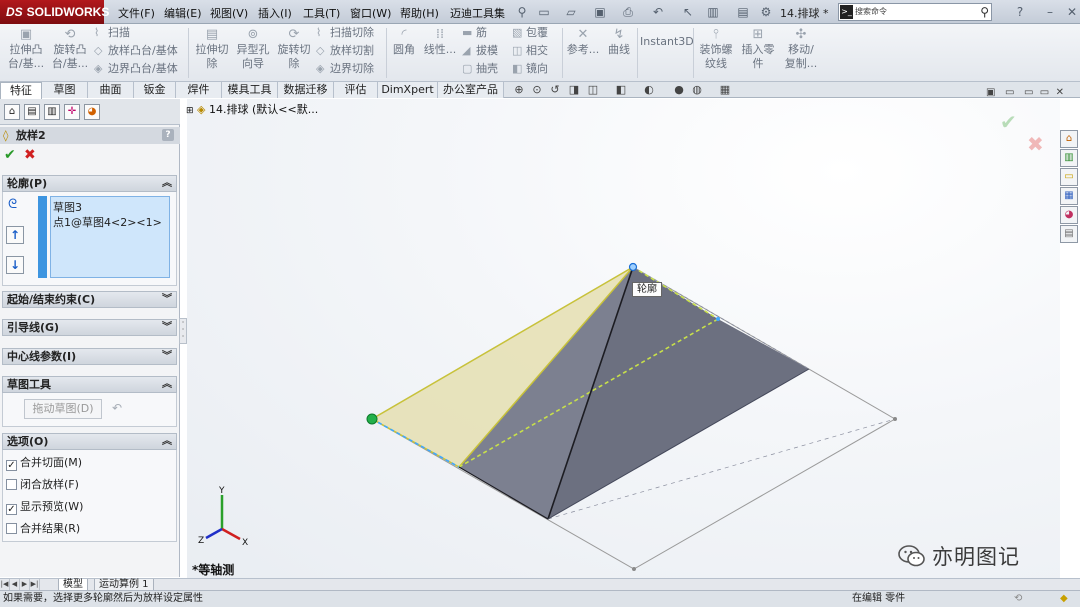 This screenshot has width=1080, height=607. I want to click on profile-selection-box: 草图3 点1@草图4<2><1>, so click(110, 237).